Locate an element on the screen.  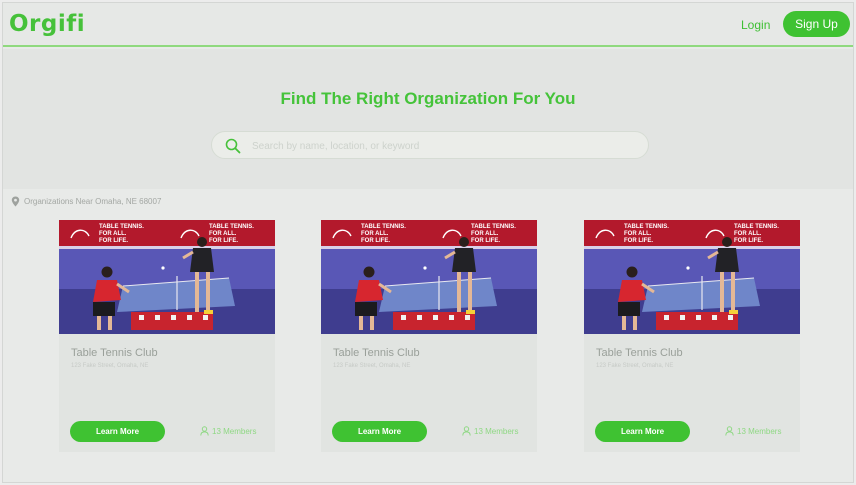
top-nav: Orgifi Login Sign Up is located at coordinates (428, 25).